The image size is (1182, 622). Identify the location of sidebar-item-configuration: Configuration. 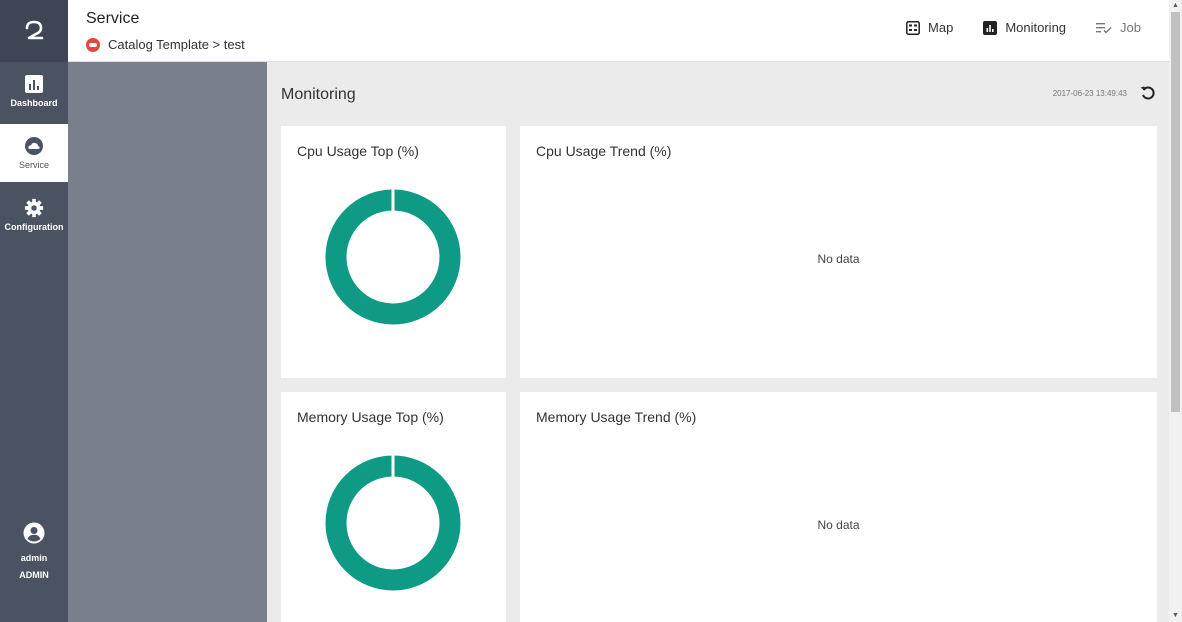
(34, 215).